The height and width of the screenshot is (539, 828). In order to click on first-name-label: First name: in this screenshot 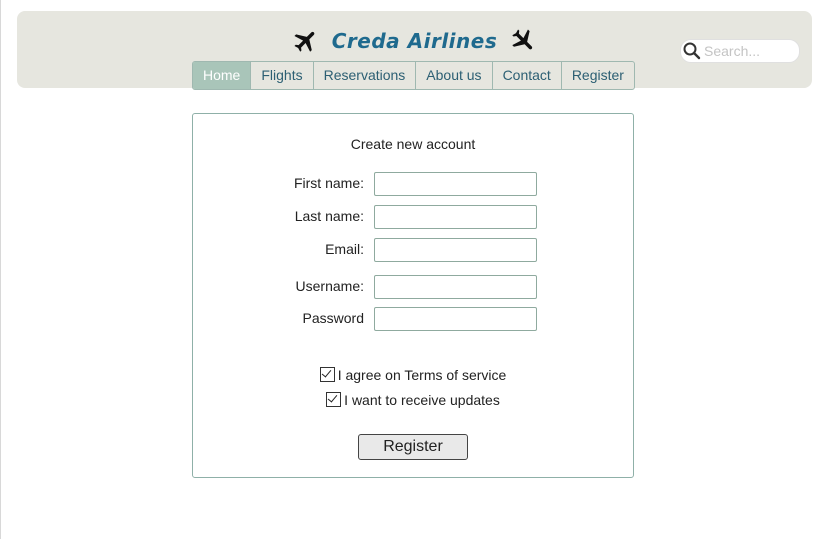, I will do `click(328, 183)`.